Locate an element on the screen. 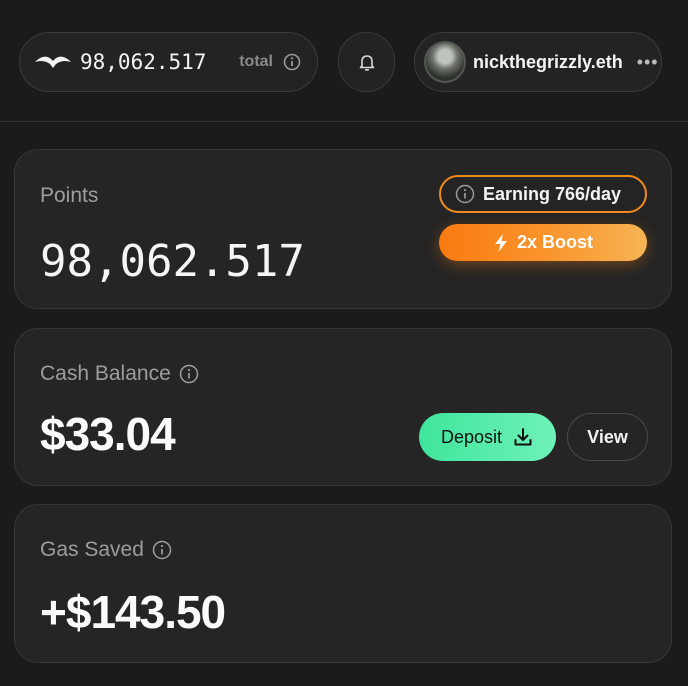  deposit-label: Deposit is located at coordinates (471, 436).